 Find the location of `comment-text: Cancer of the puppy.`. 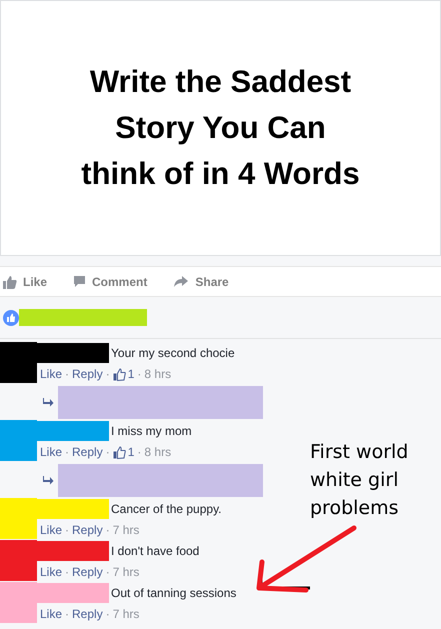

comment-text: Cancer of the puppy. is located at coordinates (166, 509).